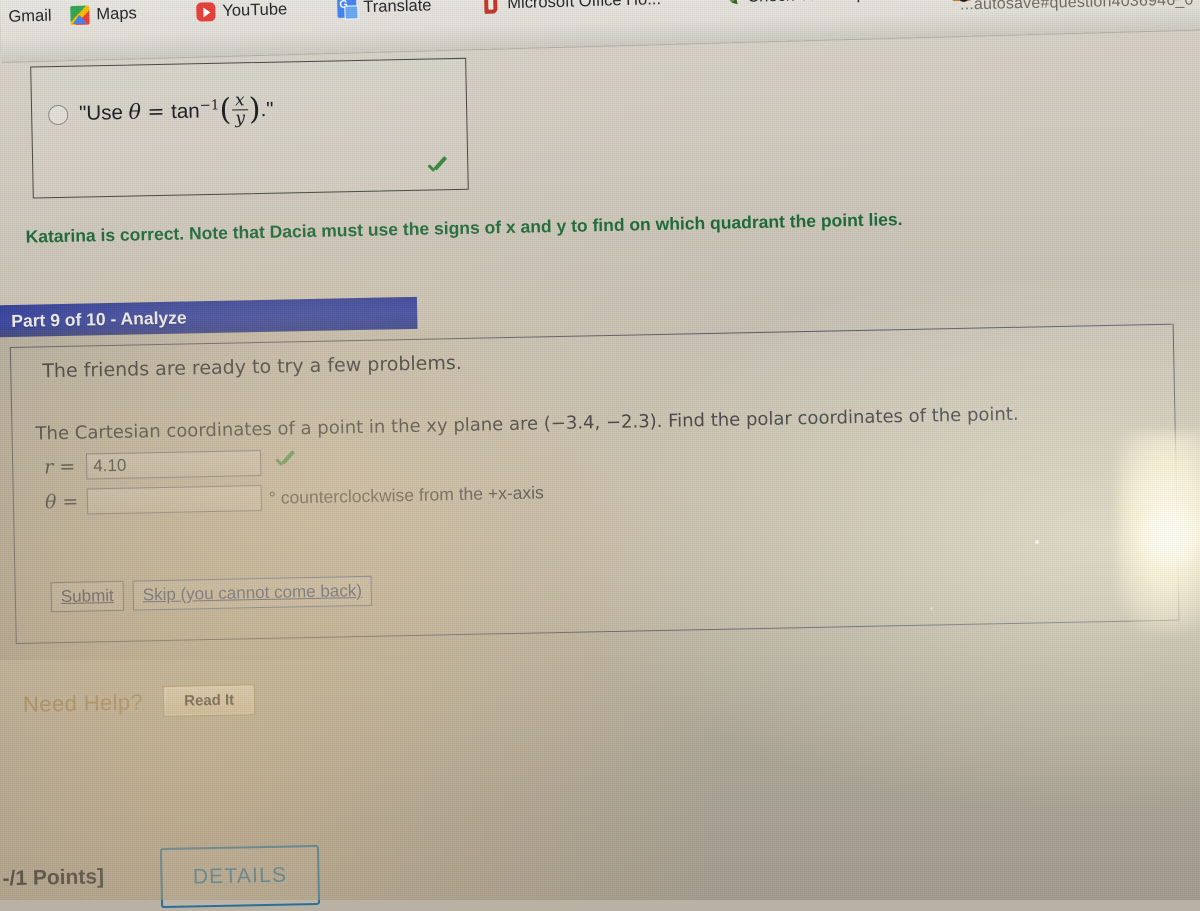  I want to click on details-label: DETAILS, so click(240, 877).